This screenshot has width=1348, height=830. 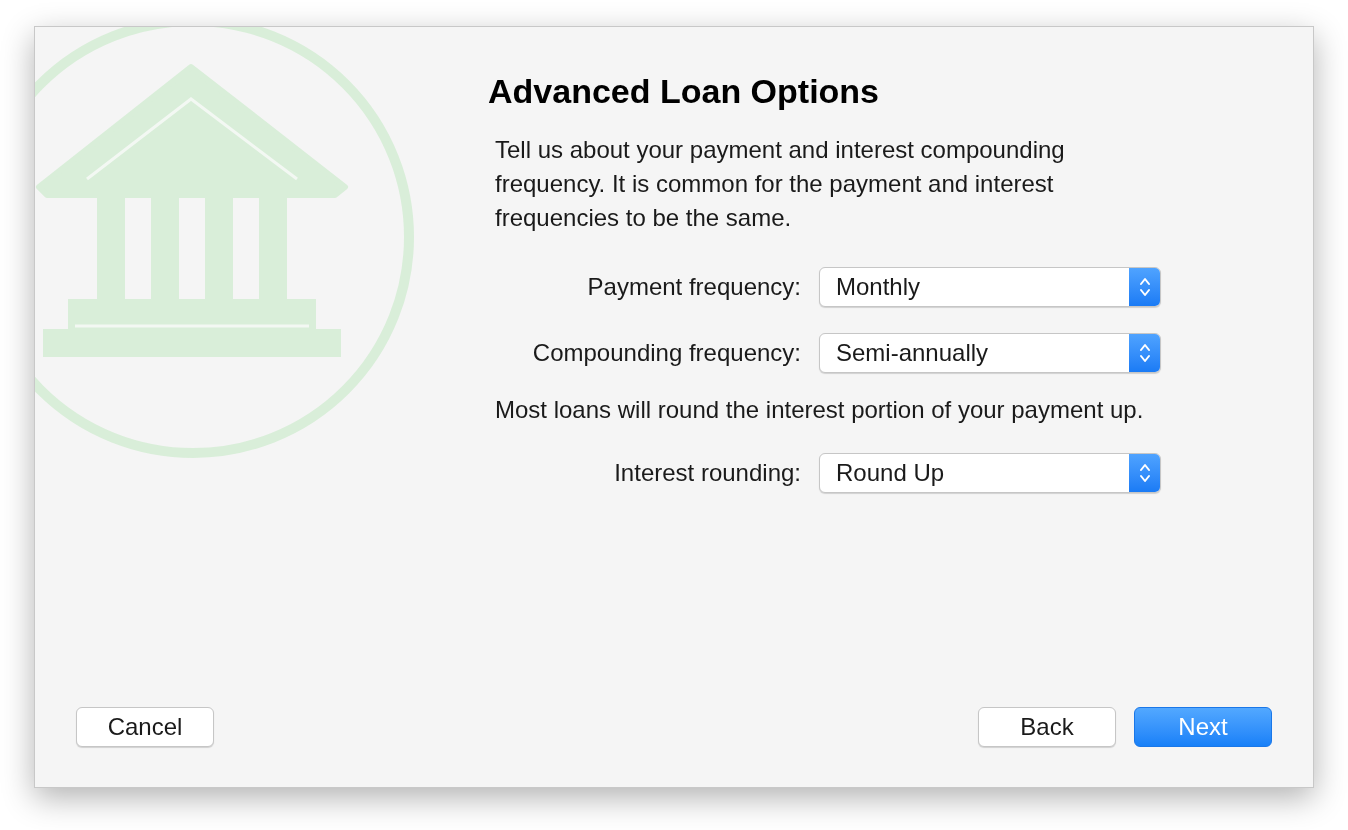 What do you see at coordinates (1047, 727) in the screenshot?
I see `dialog-button: Back` at bounding box center [1047, 727].